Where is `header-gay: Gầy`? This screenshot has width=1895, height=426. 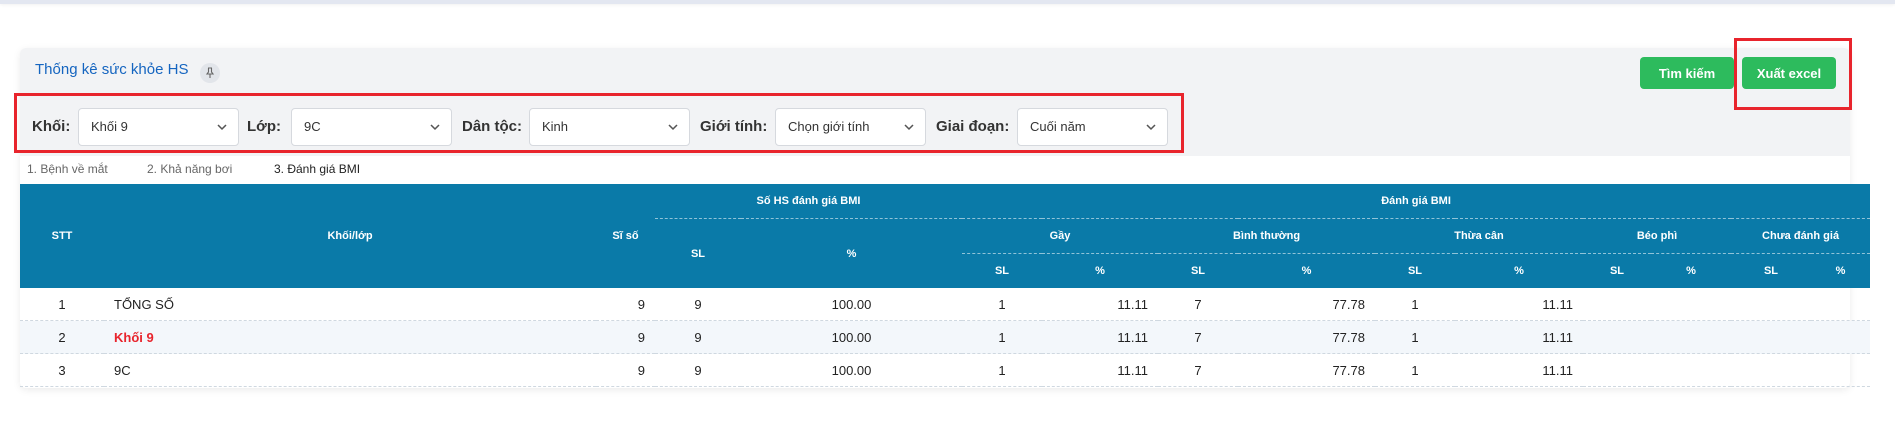
header-gay: Gầy is located at coordinates (1060, 236).